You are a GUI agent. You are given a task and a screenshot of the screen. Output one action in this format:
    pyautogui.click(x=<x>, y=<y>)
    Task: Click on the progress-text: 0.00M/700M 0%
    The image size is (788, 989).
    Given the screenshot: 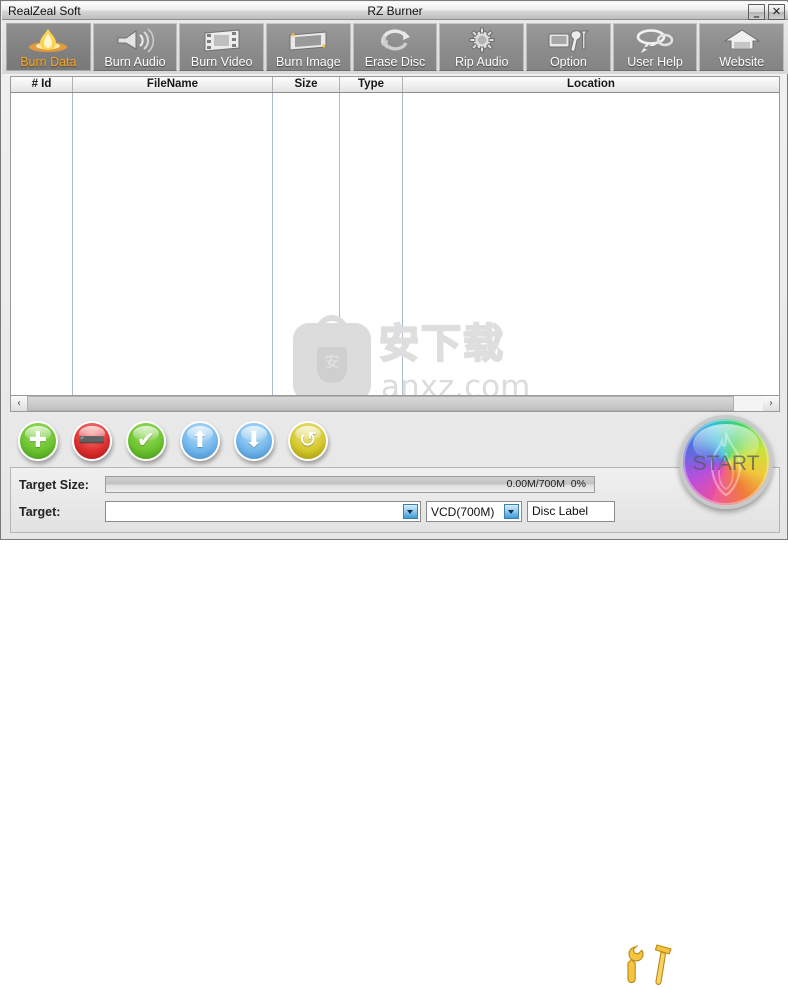 What is the action you would take?
    pyautogui.click(x=546, y=484)
    